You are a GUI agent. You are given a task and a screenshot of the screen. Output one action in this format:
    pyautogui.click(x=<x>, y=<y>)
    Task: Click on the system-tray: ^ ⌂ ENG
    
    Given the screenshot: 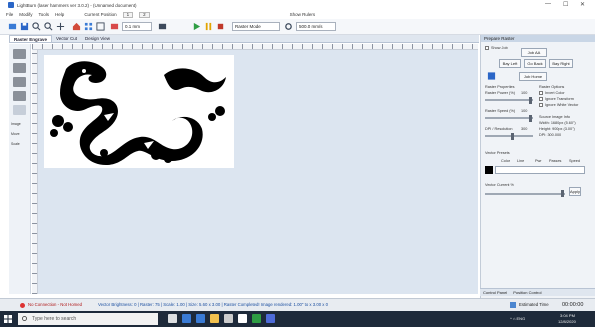 What is the action you would take?
    pyautogui.click(x=517, y=318)
    